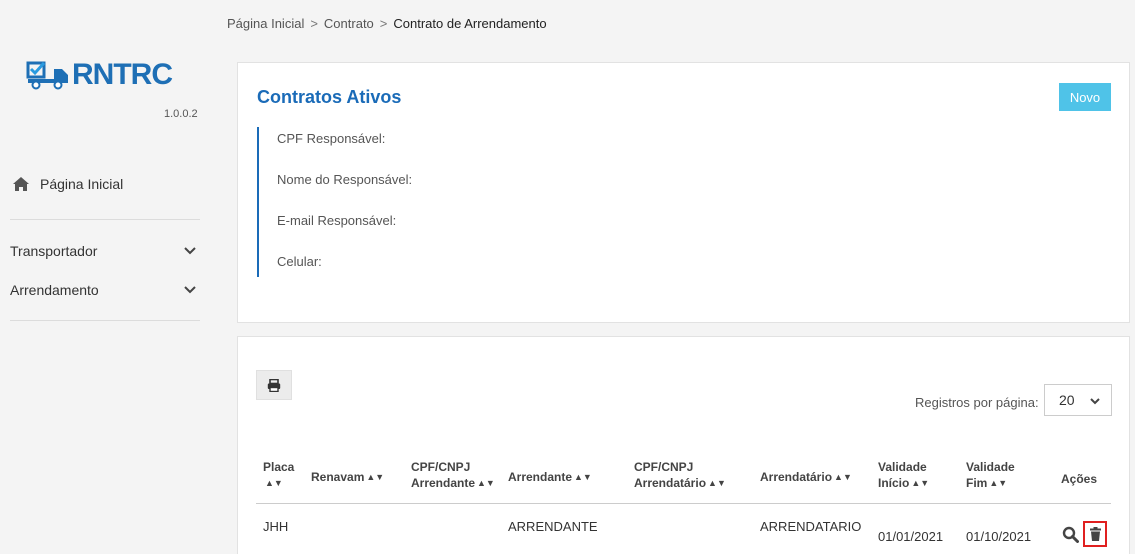  Describe the element at coordinates (265, 23) in the screenshot. I see `breadcrumb-home: Página Inicial` at that location.